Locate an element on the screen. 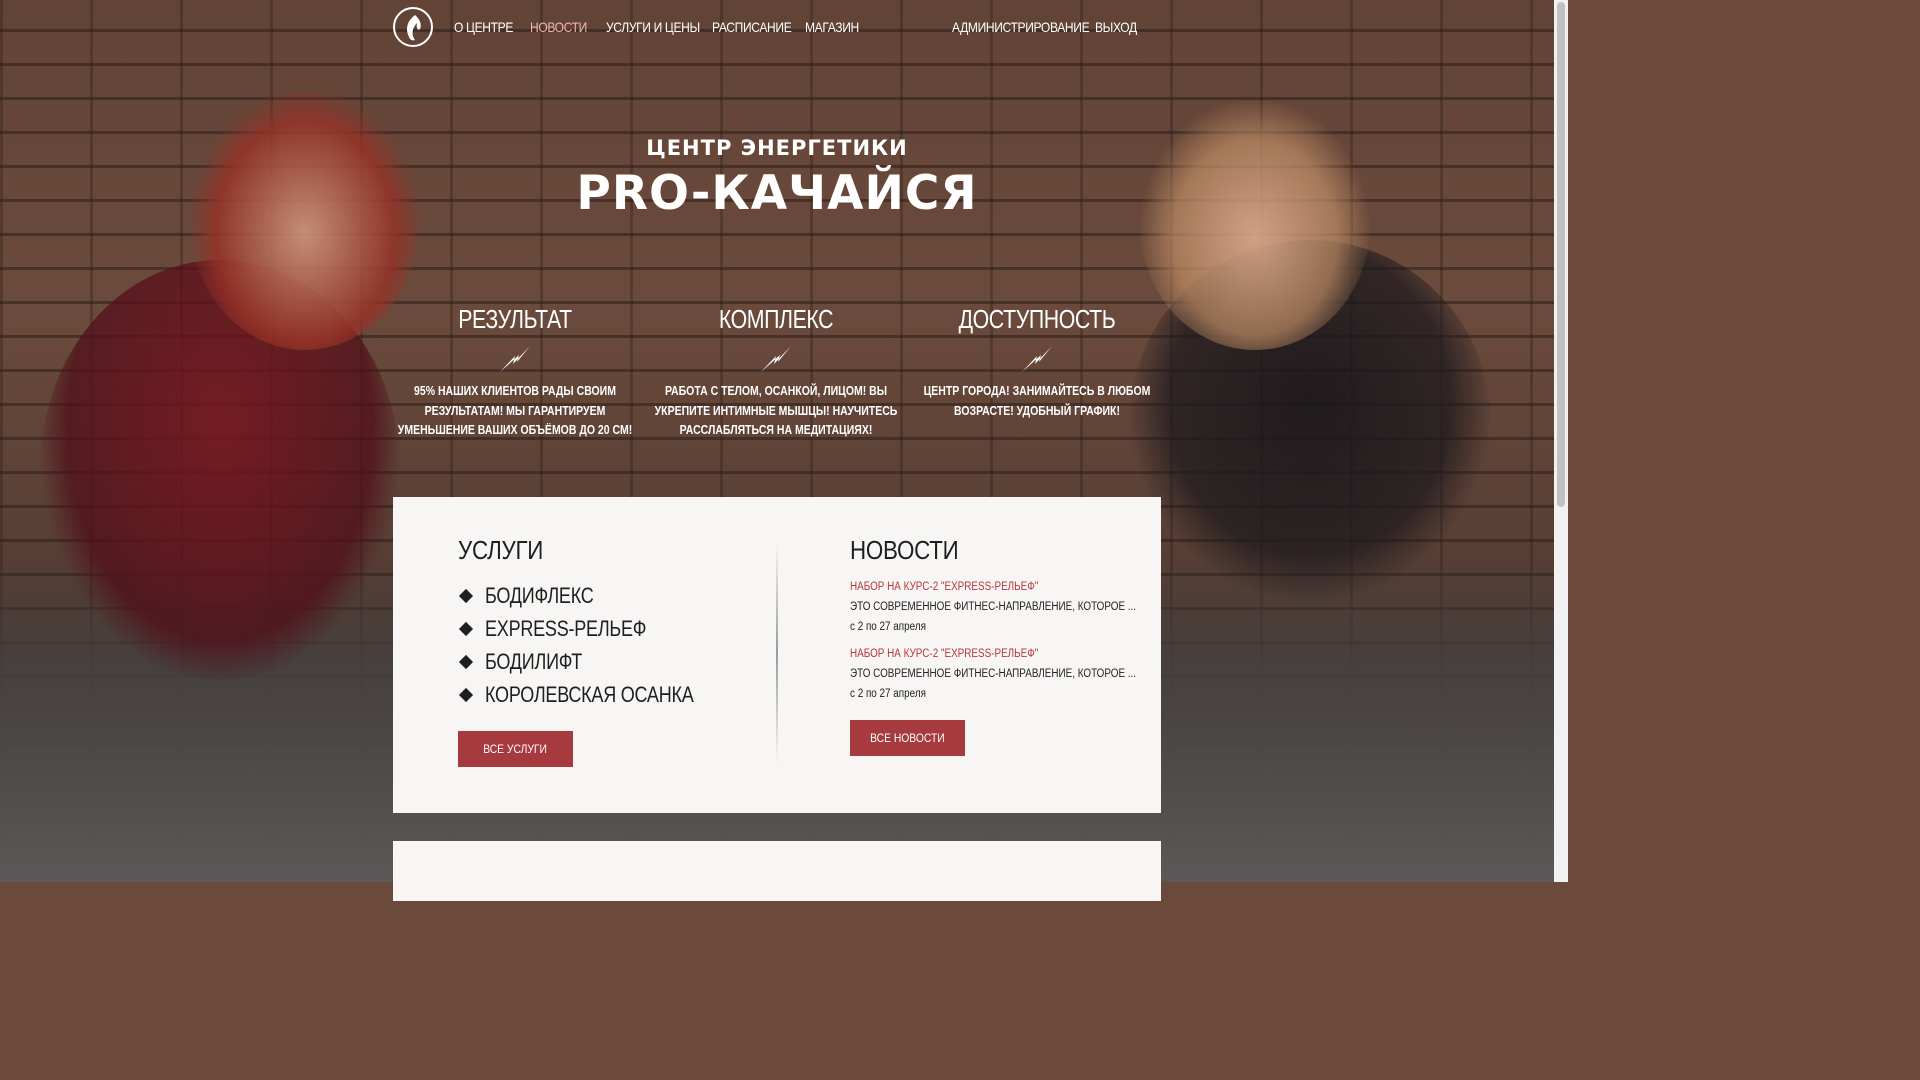 The image size is (1920, 1080). services-title: УСЛУГИ is located at coordinates (501, 550).